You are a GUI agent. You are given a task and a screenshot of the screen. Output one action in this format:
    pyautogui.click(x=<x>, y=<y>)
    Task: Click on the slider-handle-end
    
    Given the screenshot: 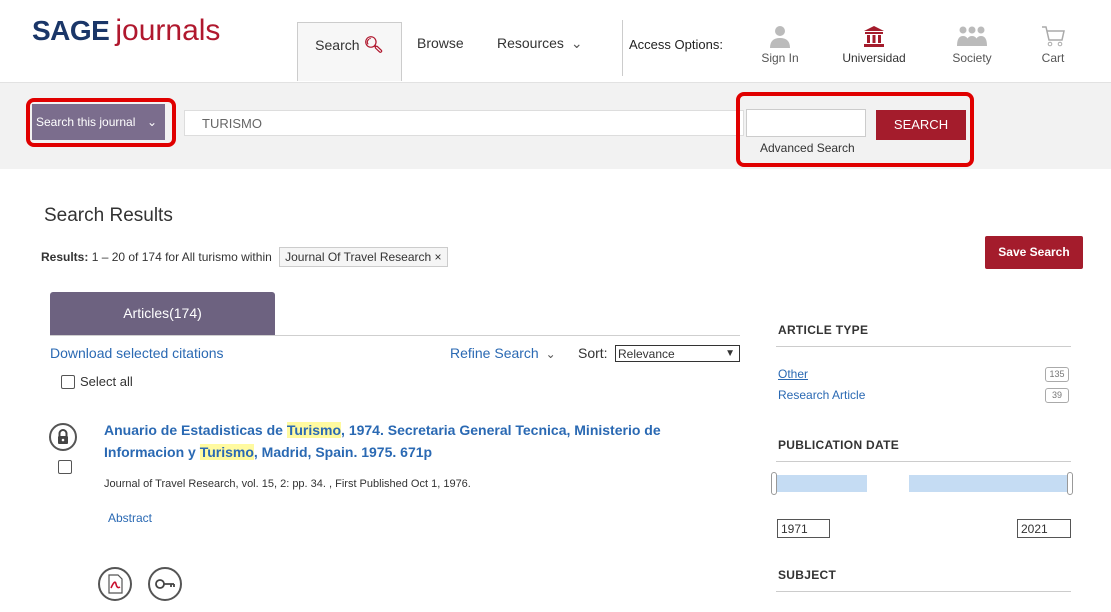 What is the action you would take?
    pyautogui.click(x=1070, y=483)
    